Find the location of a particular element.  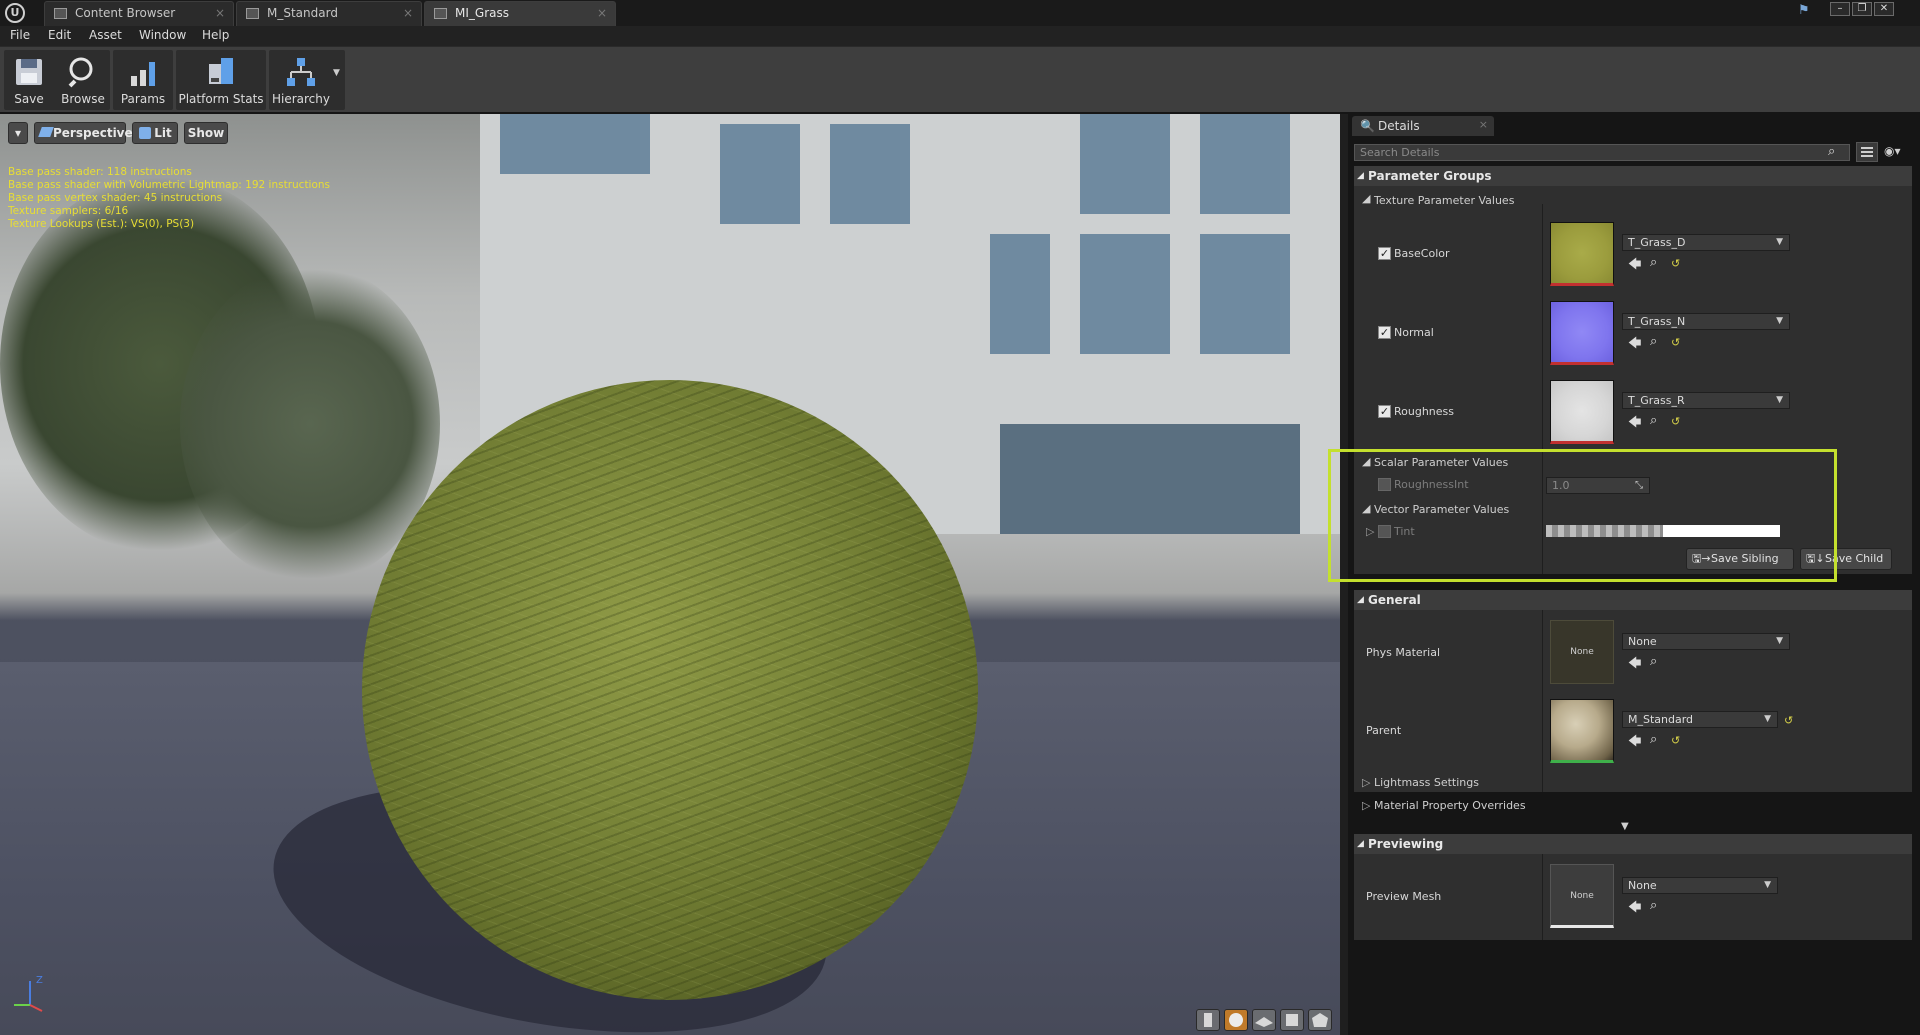

view-options-button is located at coordinates (1867, 152).